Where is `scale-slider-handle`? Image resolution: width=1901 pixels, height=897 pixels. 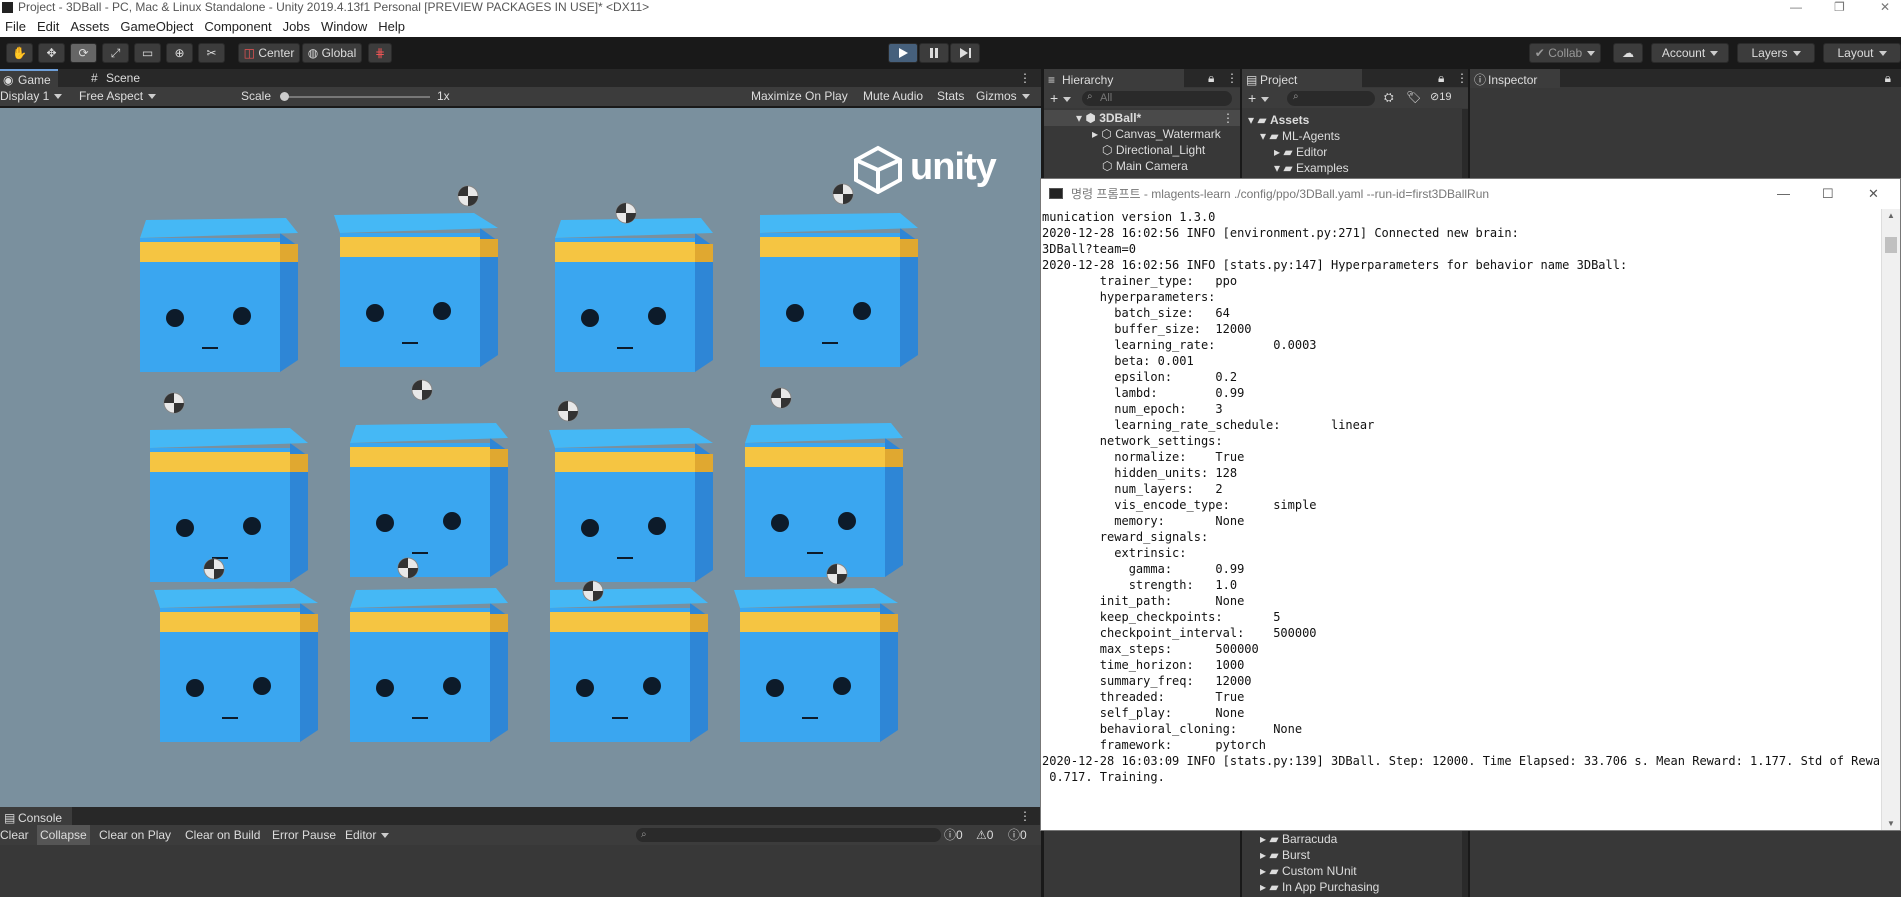
scale-slider-handle is located at coordinates (284, 96).